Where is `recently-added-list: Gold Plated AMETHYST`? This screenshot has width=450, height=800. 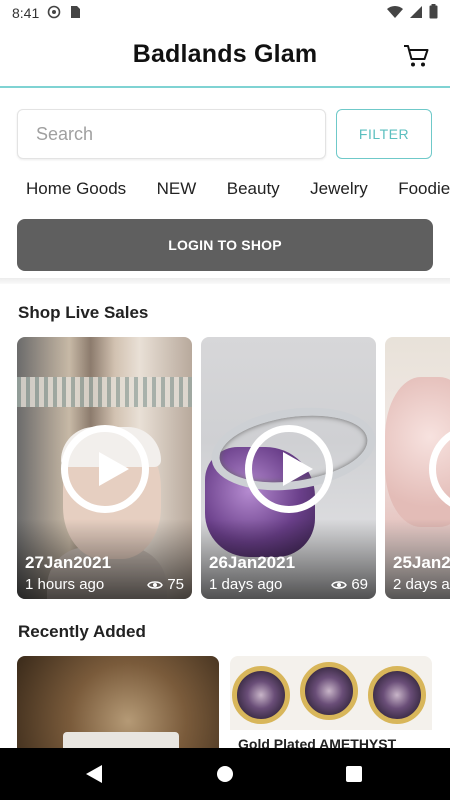
recently-added-list: Gold Plated AMETHYST is located at coordinates (233, 702).